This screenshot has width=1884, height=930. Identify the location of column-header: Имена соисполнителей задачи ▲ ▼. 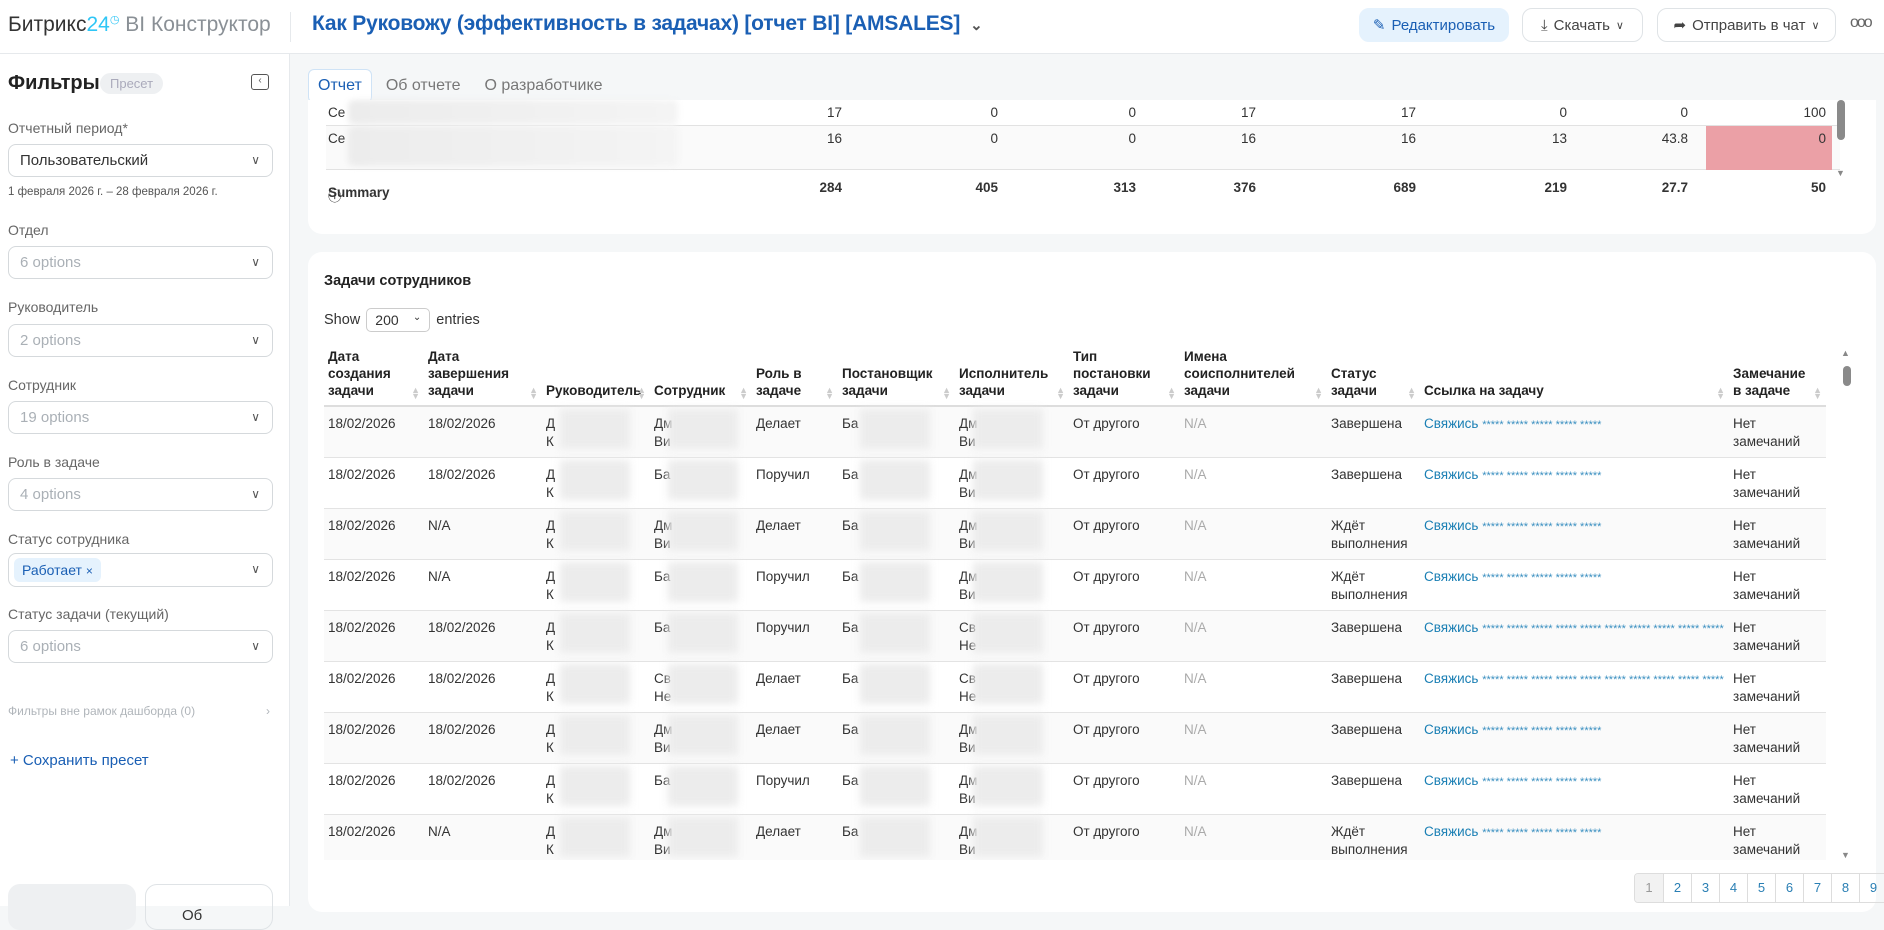
(1253, 377).